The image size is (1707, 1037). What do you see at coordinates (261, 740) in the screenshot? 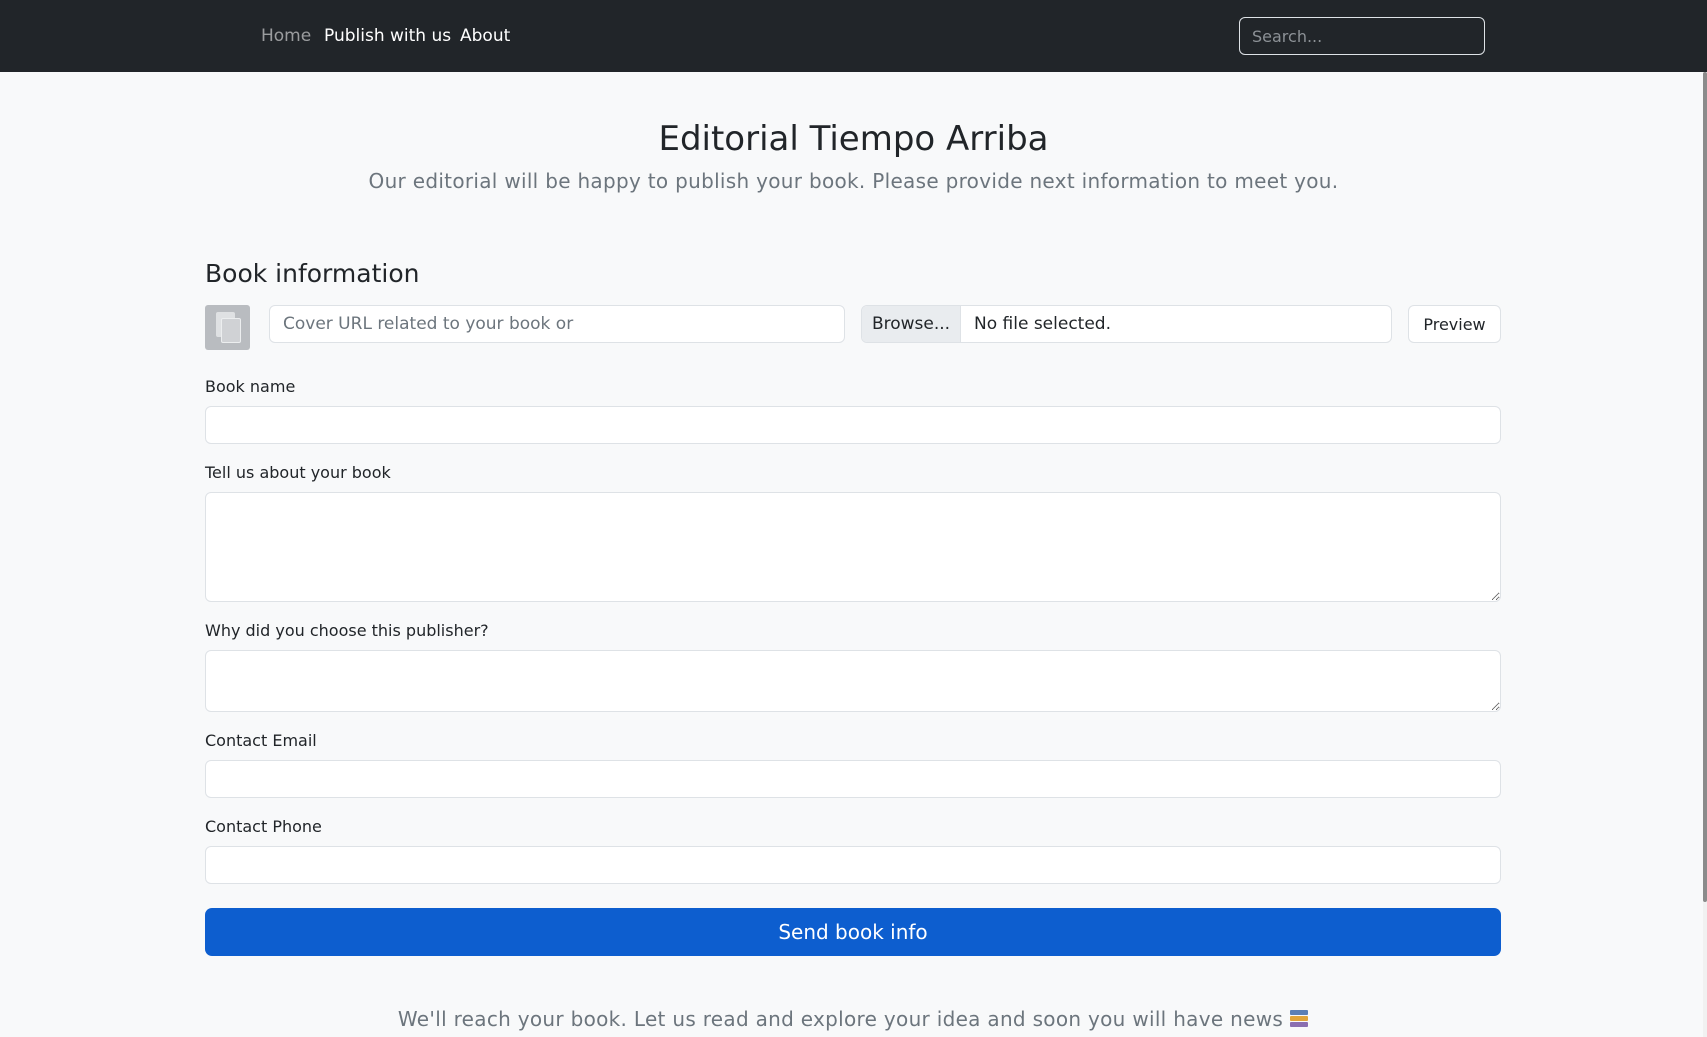
I see `contact-email-label: Contact Email` at bounding box center [261, 740].